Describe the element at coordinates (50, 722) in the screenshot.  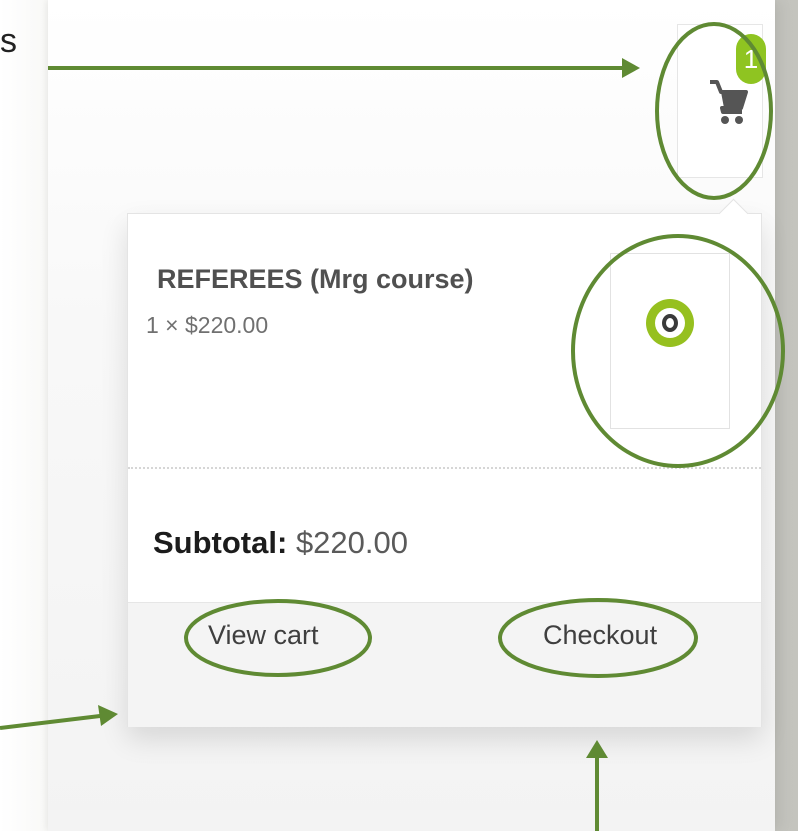
I see `annotation-arrow-to-footer` at that location.